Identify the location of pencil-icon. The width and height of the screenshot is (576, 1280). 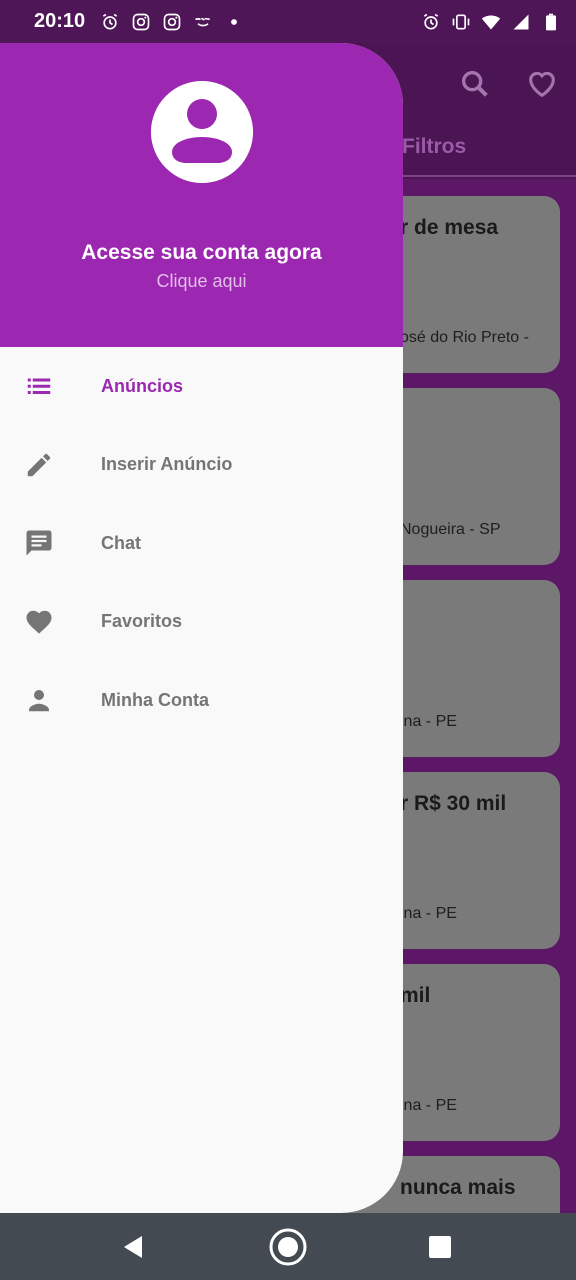
(39, 465).